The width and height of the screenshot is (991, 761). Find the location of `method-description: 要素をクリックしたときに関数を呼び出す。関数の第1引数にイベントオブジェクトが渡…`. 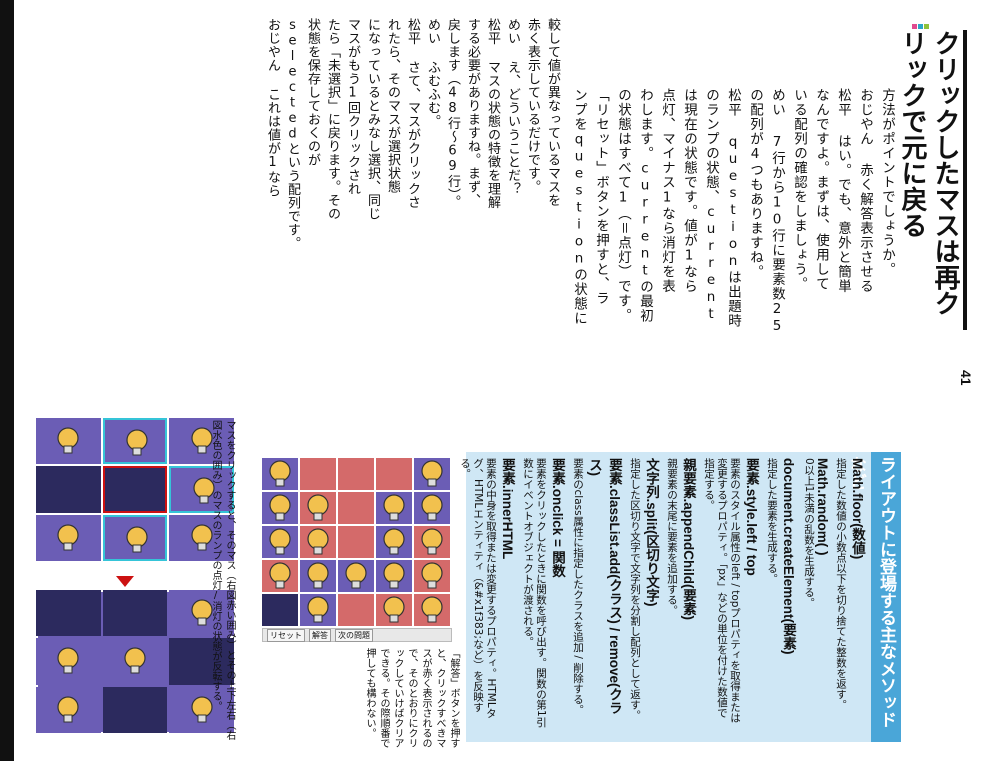

method-description: 要素をクリックしたときに関数を呼び出す。関数の第1引数にイベントオブジェクトが渡… is located at coordinates (534, 593).